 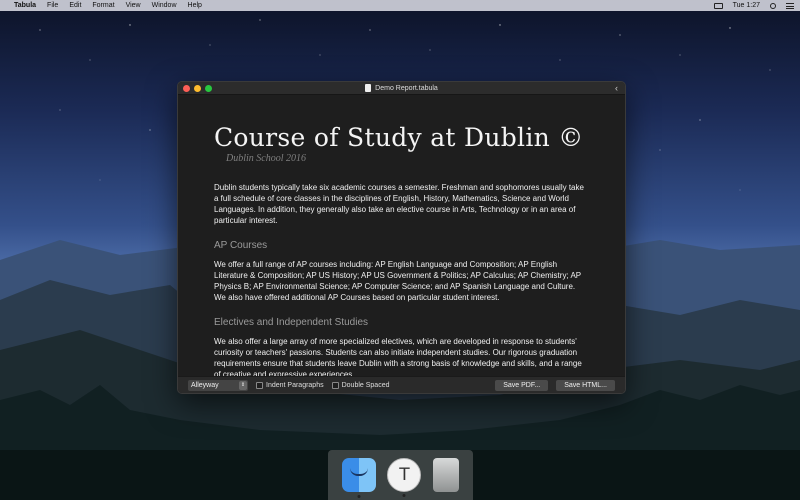 I want to click on double-spaced-option: Double Spaced, so click(x=360, y=385).